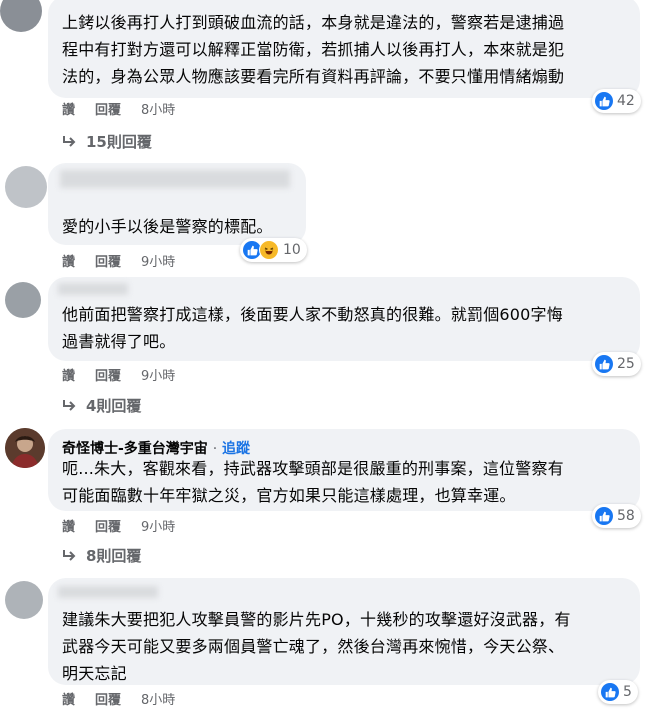  What do you see at coordinates (114, 406) in the screenshot?
I see `replies-label: 4則回覆` at bounding box center [114, 406].